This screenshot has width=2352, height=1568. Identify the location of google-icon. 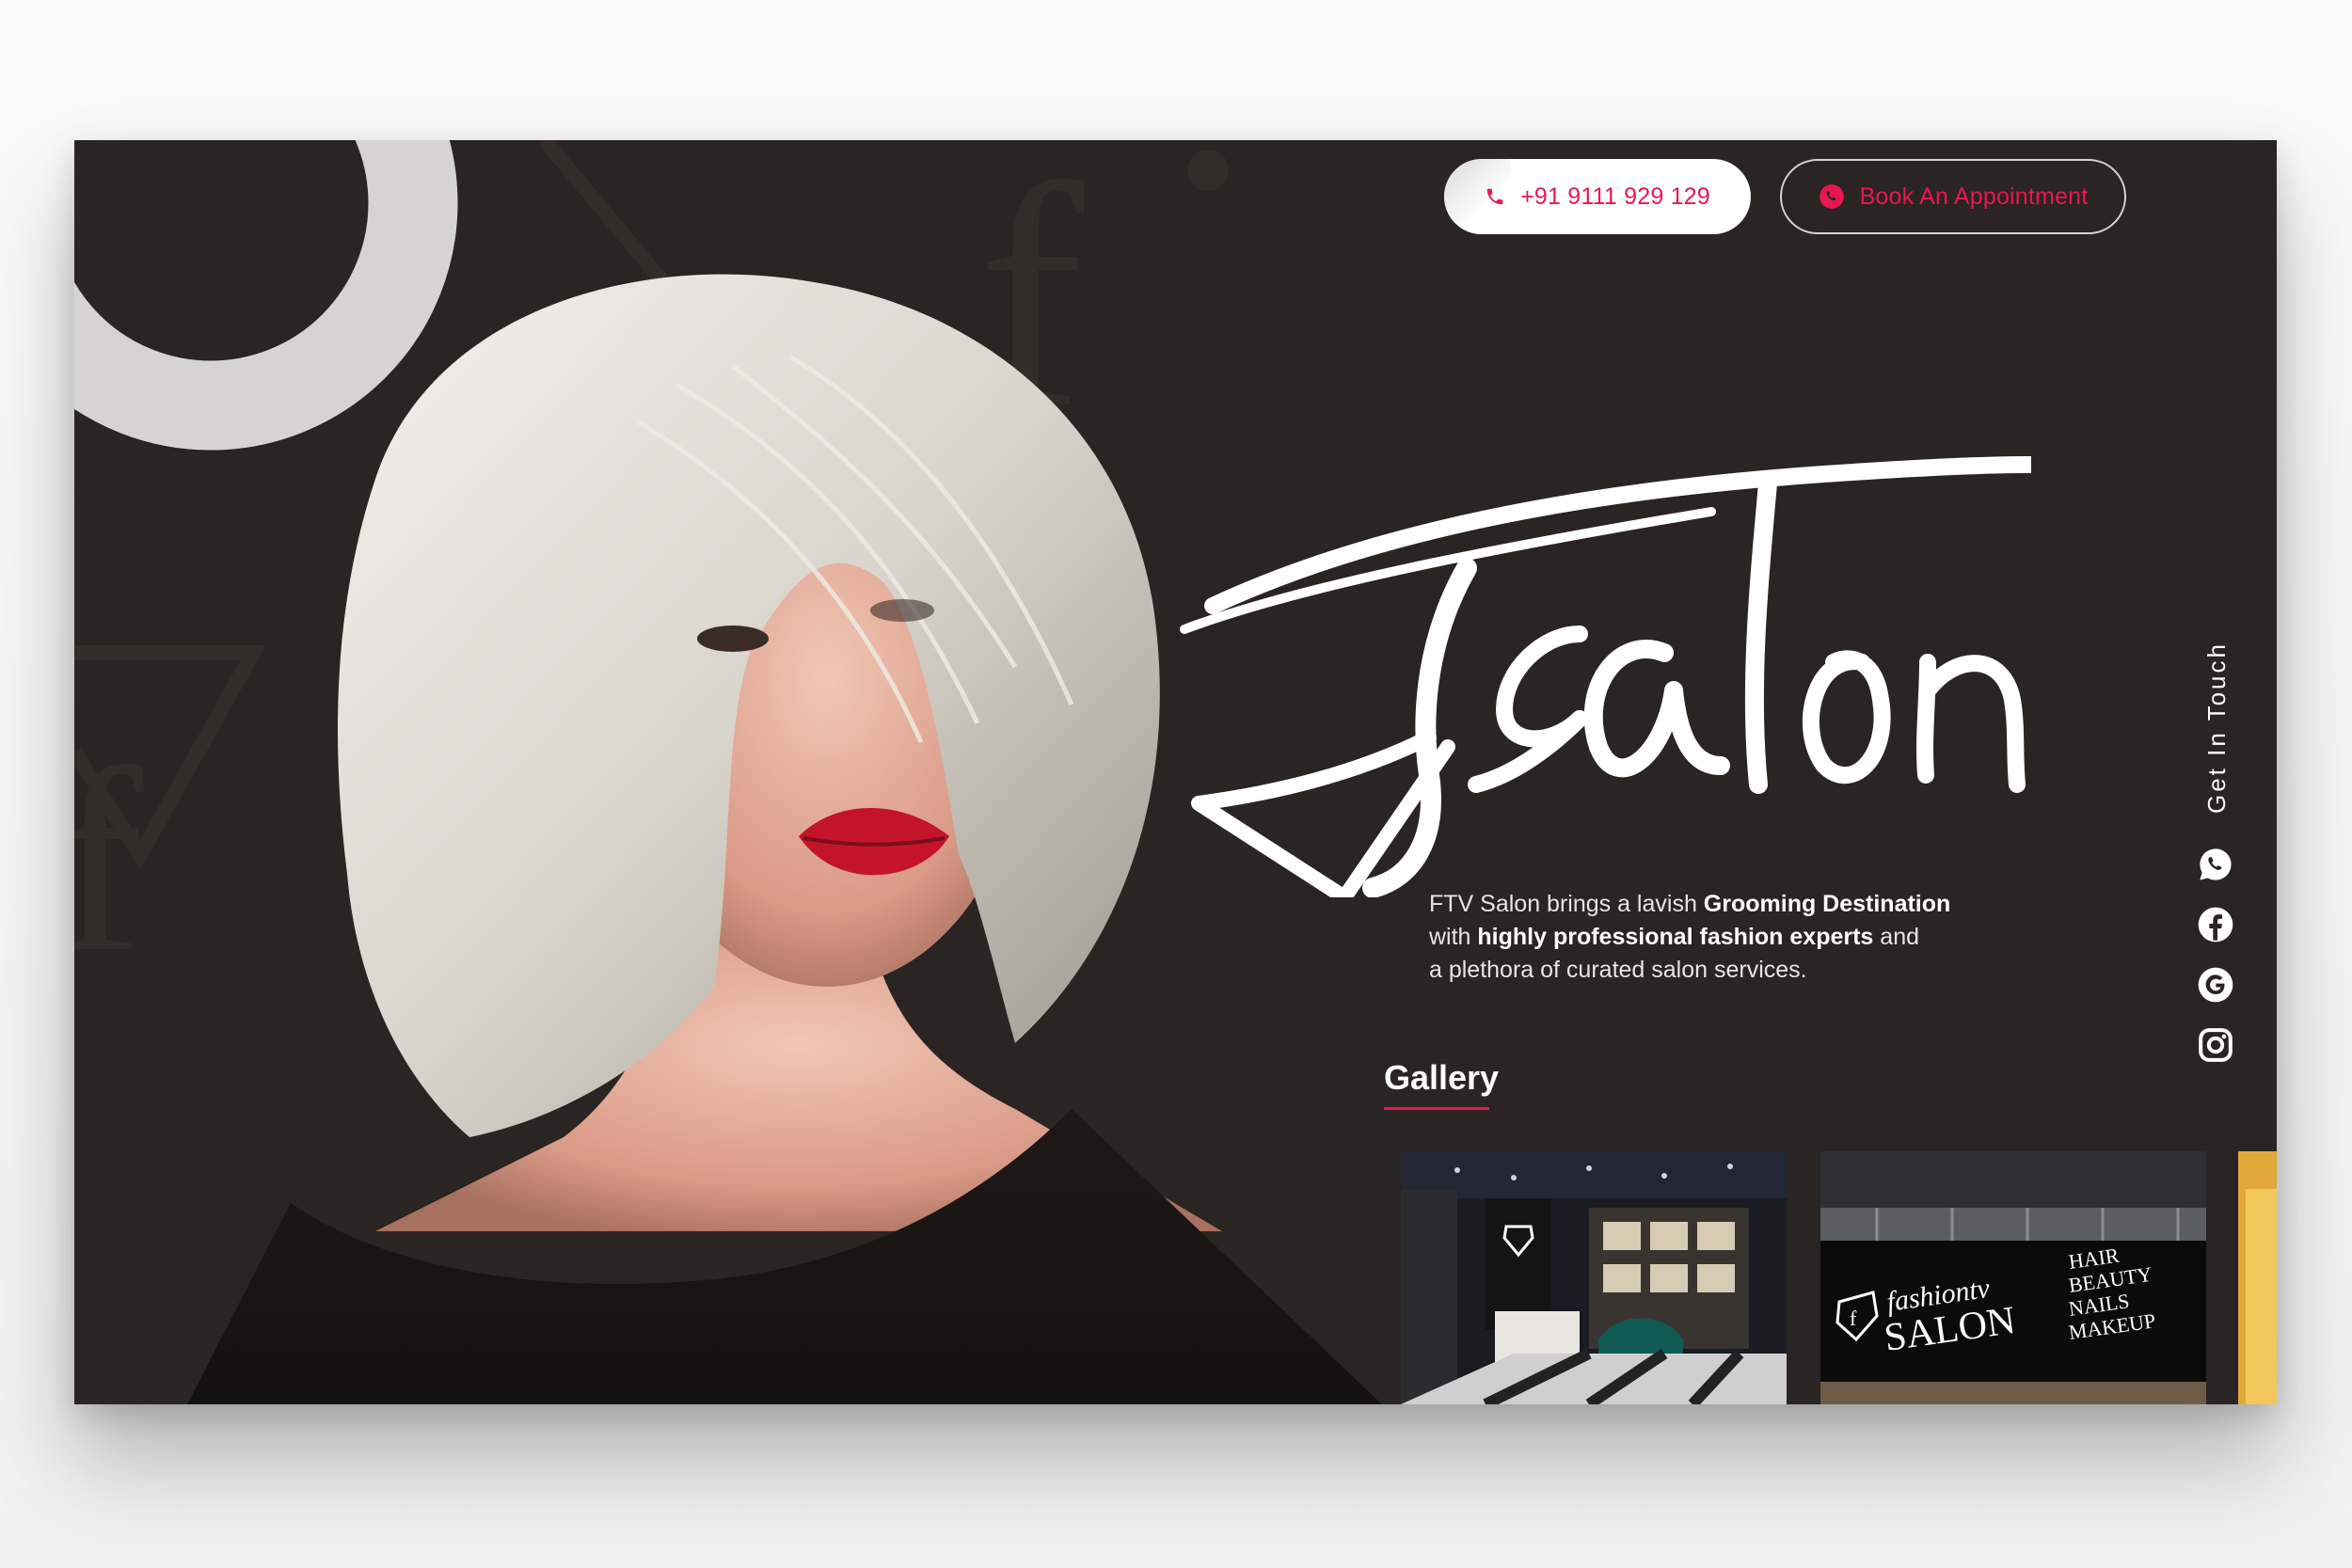
(2215, 985).